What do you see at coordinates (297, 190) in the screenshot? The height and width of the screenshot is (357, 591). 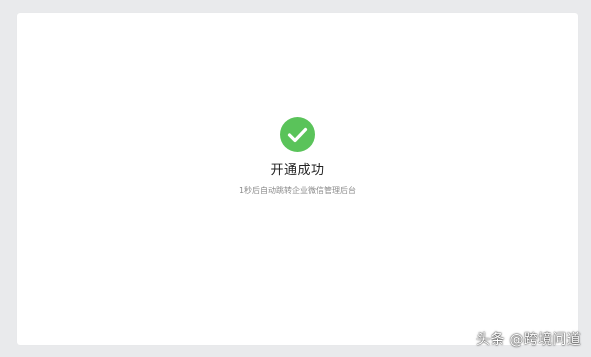 I see `redirect-message: 1秒后自动跳转企业微信管理后台` at bounding box center [297, 190].